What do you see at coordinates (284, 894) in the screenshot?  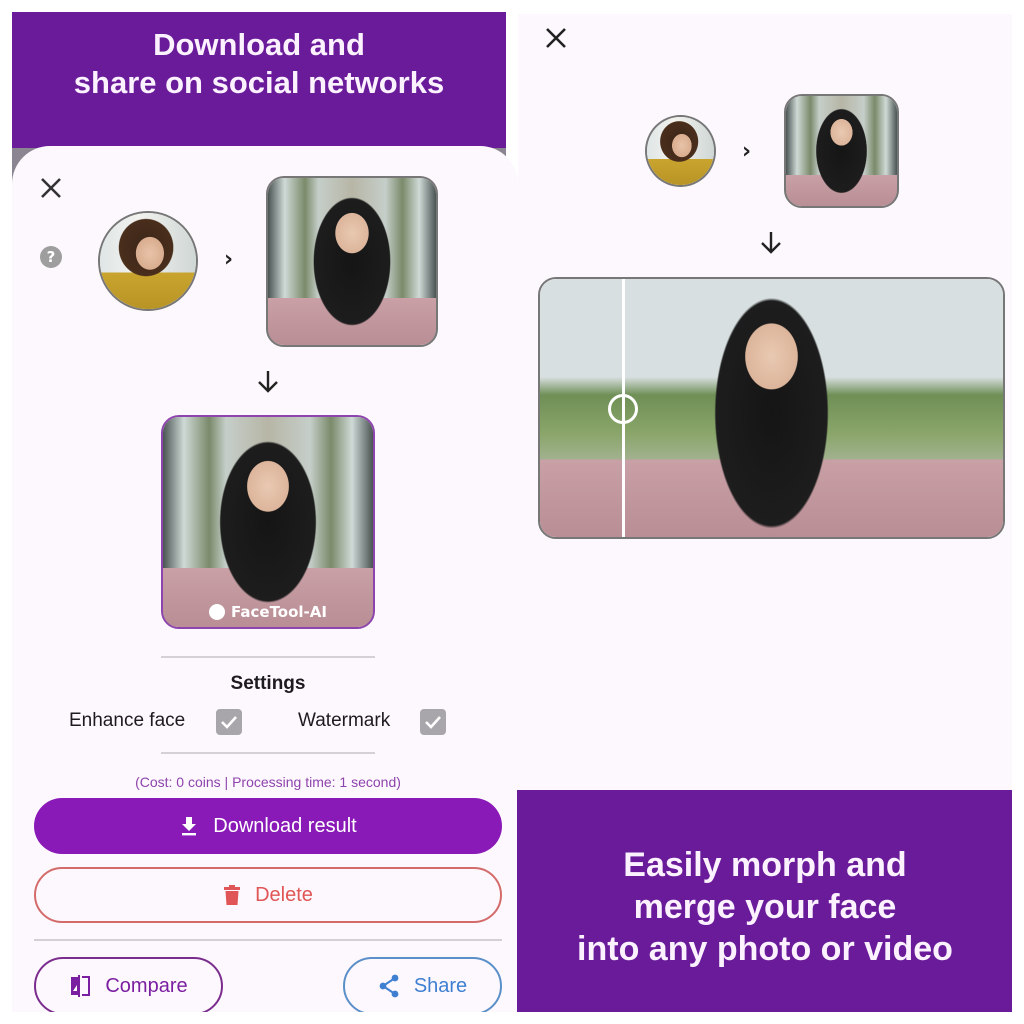 I see `delete-label: Delete` at bounding box center [284, 894].